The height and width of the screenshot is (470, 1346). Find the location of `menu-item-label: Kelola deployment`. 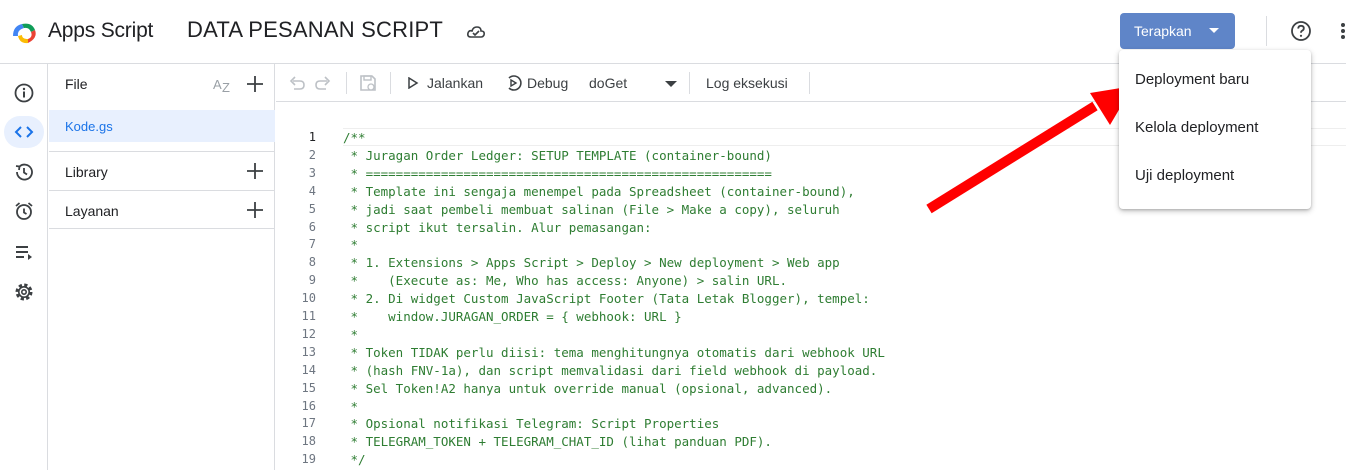

menu-item-label: Kelola deployment is located at coordinates (1197, 127).